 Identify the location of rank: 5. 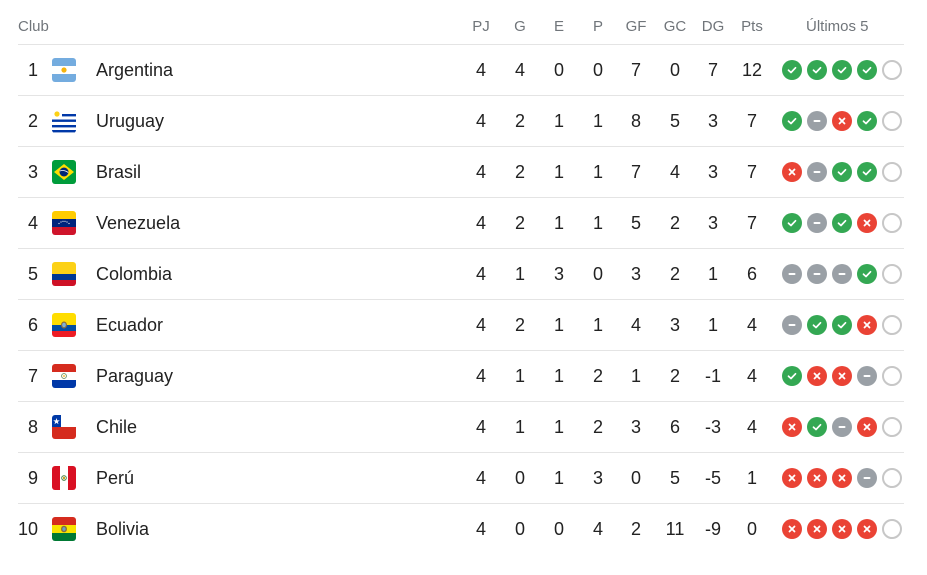
(32, 274).